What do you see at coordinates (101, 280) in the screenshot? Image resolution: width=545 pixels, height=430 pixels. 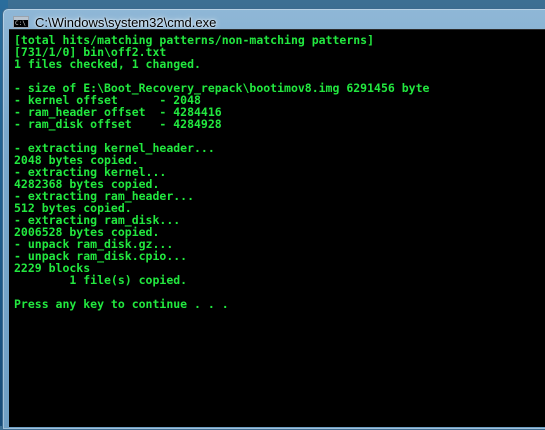 I see `console-line: 1 file(s) copied.` at bounding box center [101, 280].